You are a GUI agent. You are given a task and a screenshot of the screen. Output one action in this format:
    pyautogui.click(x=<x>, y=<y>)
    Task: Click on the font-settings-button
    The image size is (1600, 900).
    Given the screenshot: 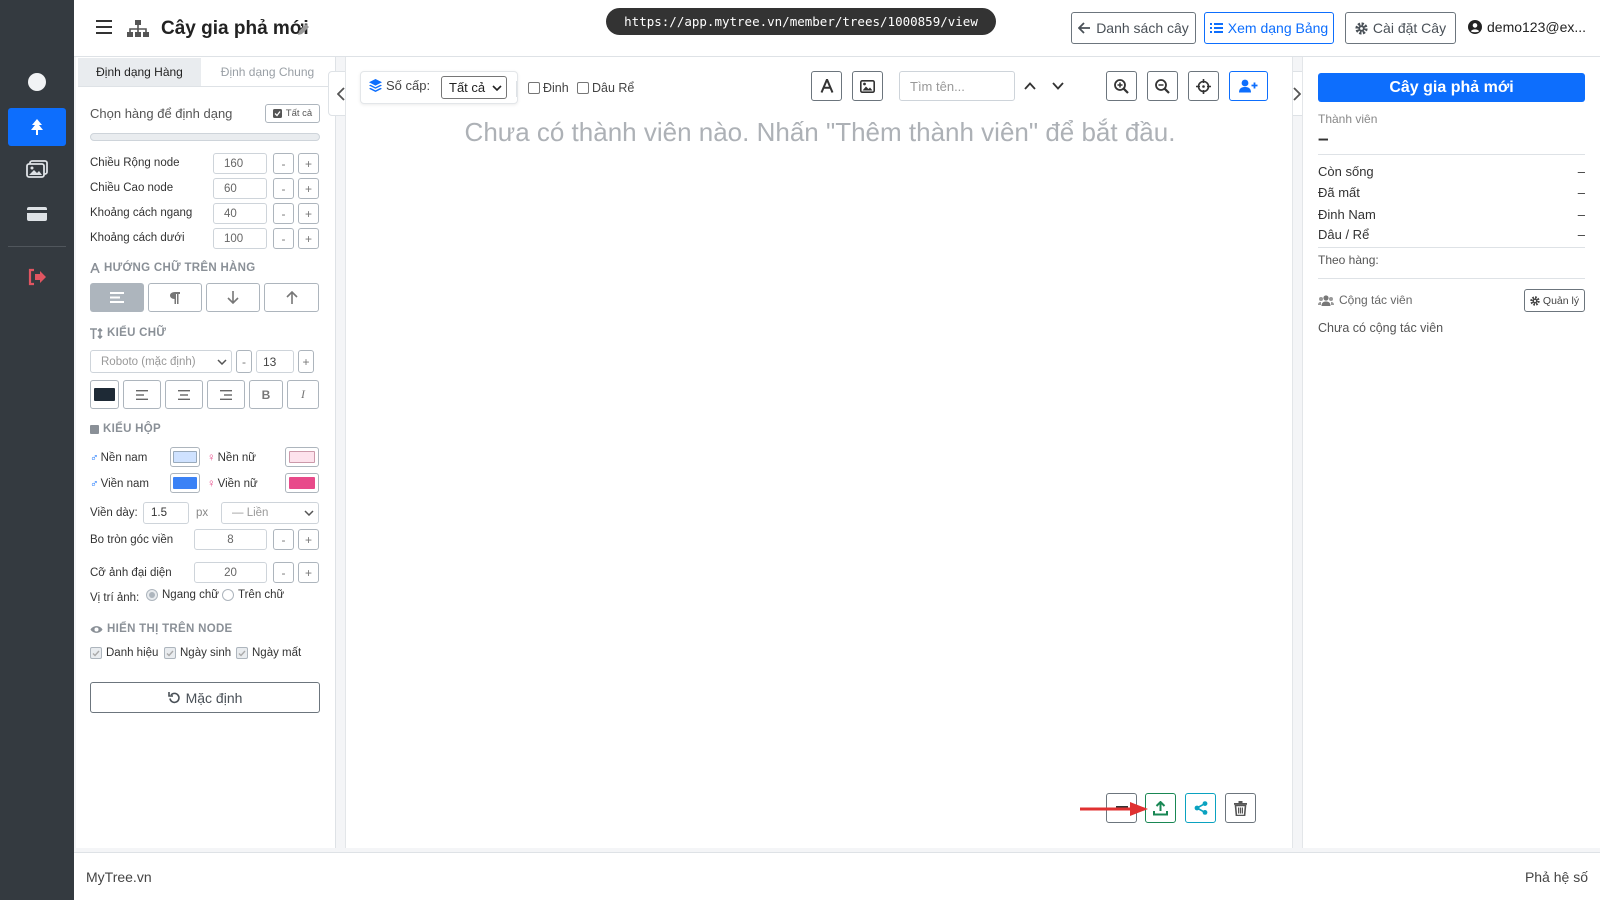 What is the action you would take?
    pyautogui.click(x=826, y=86)
    